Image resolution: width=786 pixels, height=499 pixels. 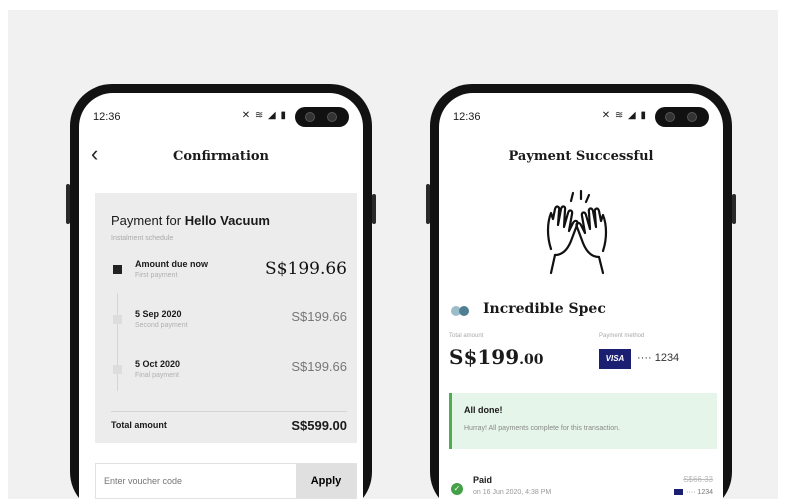 What do you see at coordinates (622, 336) in the screenshot?
I see `payment-method-label: Payment method` at bounding box center [622, 336].